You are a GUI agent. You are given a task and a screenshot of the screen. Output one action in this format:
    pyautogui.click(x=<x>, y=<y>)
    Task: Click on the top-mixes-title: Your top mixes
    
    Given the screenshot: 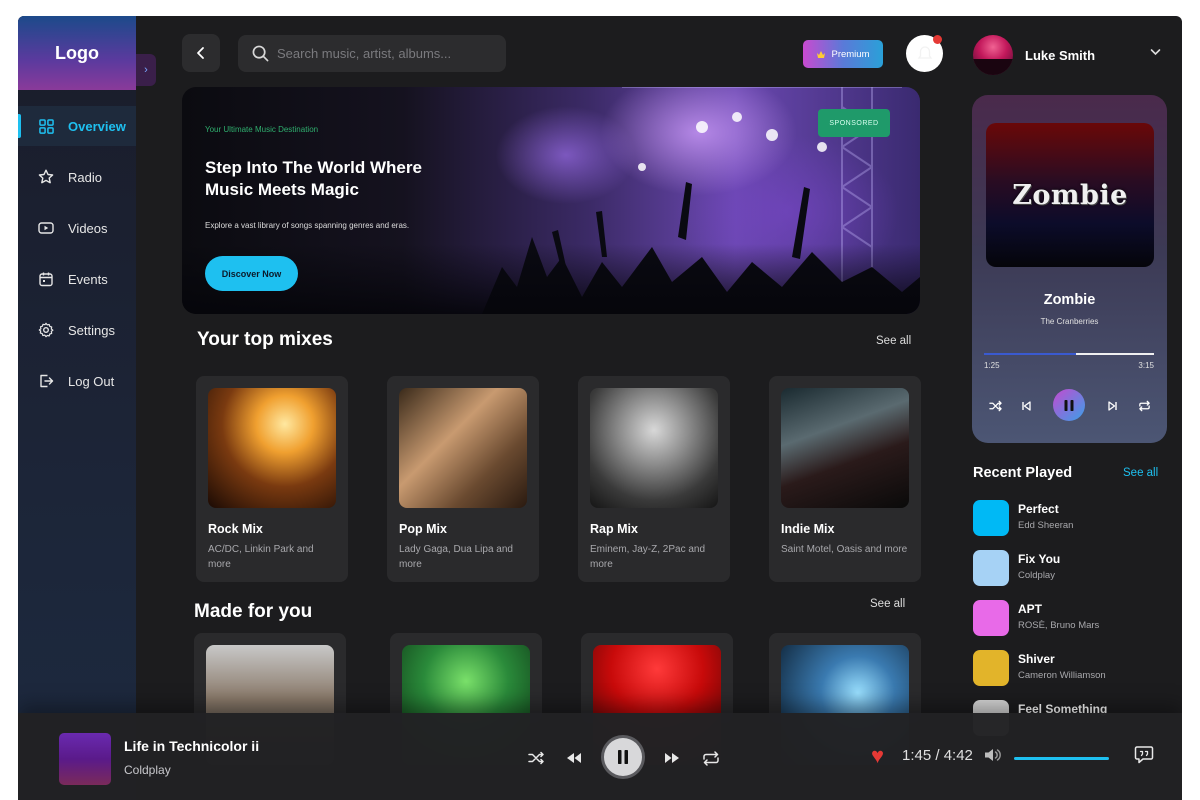 What is the action you would take?
    pyautogui.click(x=265, y=339)
    